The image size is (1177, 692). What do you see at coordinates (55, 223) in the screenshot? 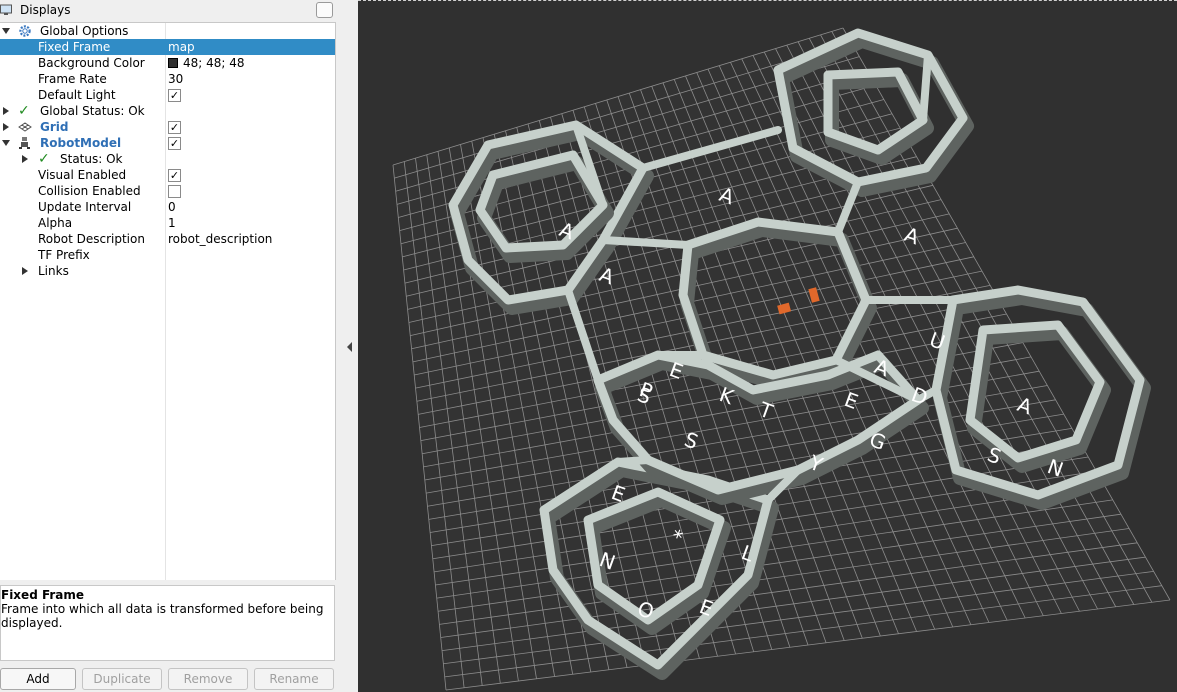
I see `property-label: Alpha` at bounding box center [55, 223].